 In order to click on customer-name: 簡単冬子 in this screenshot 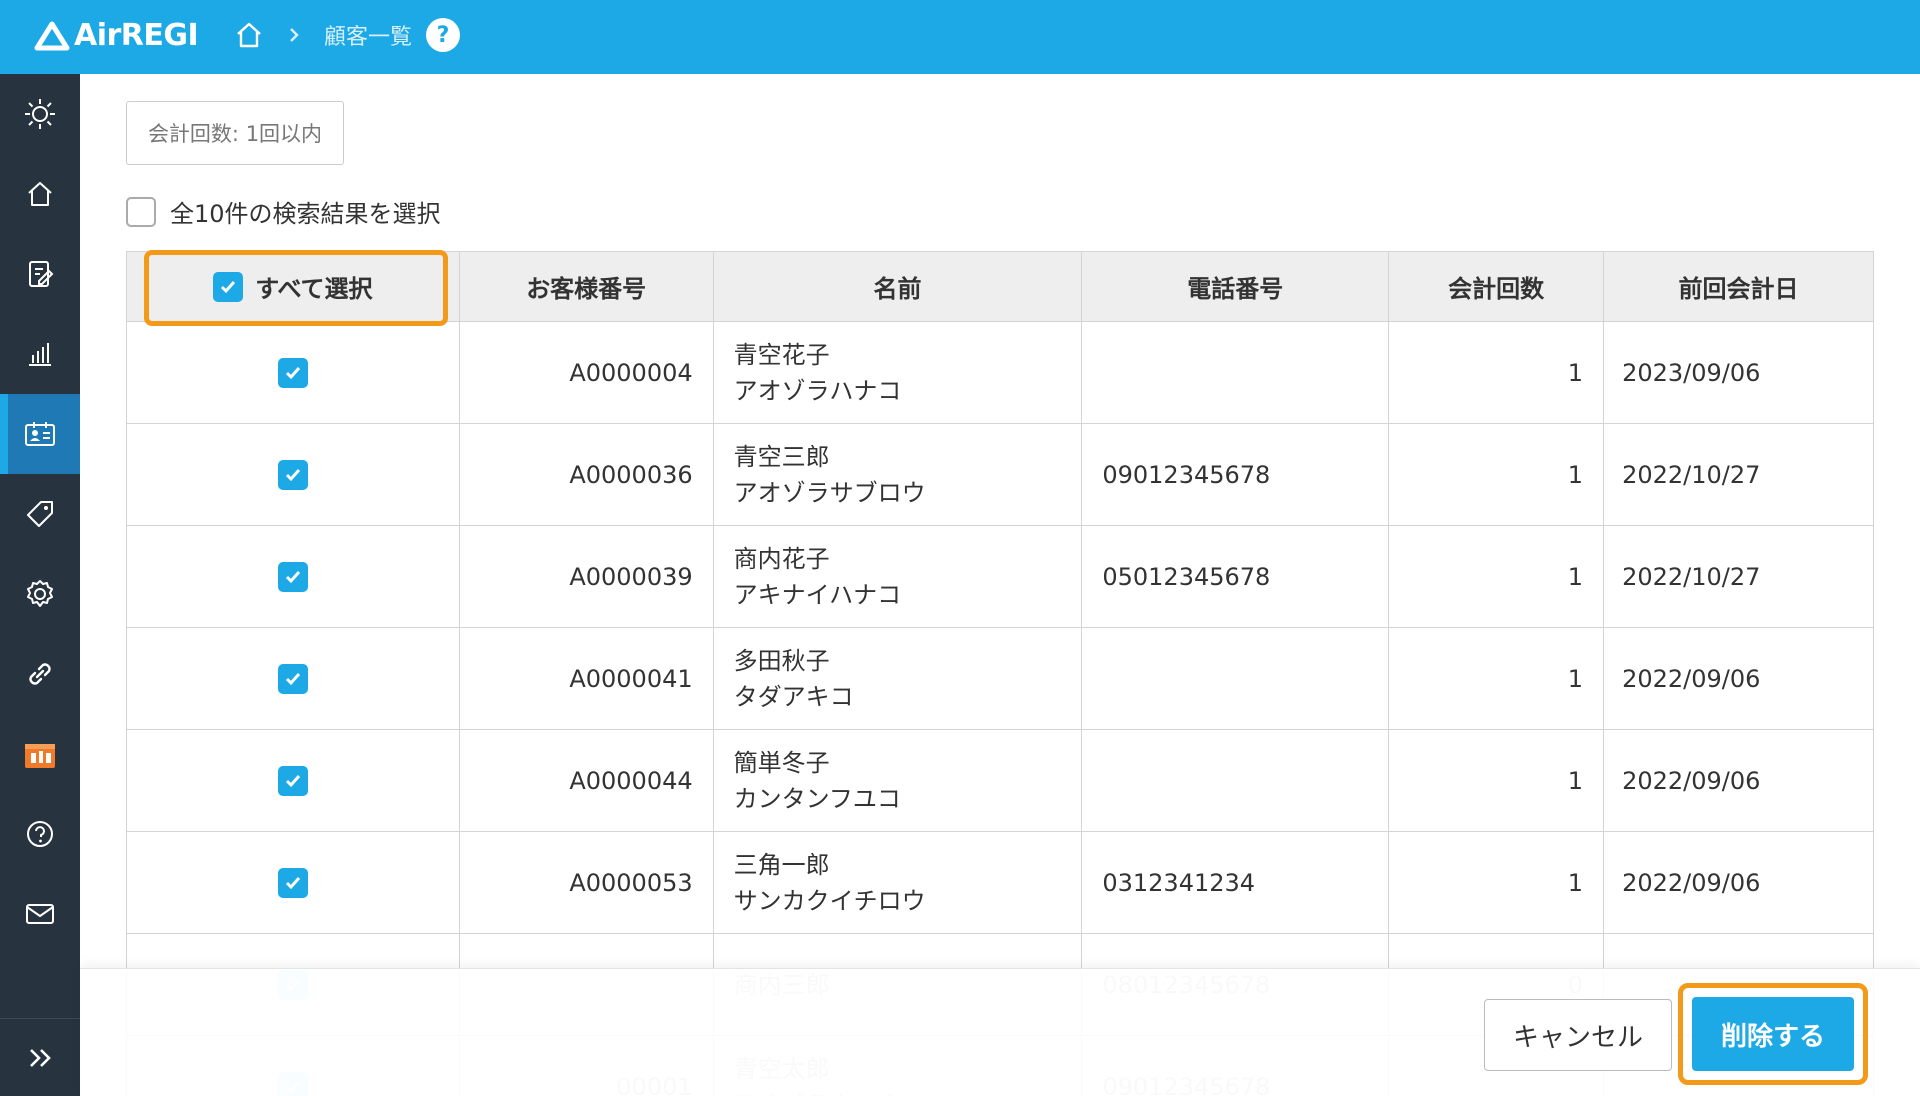, I will do `click(781, 762)`.